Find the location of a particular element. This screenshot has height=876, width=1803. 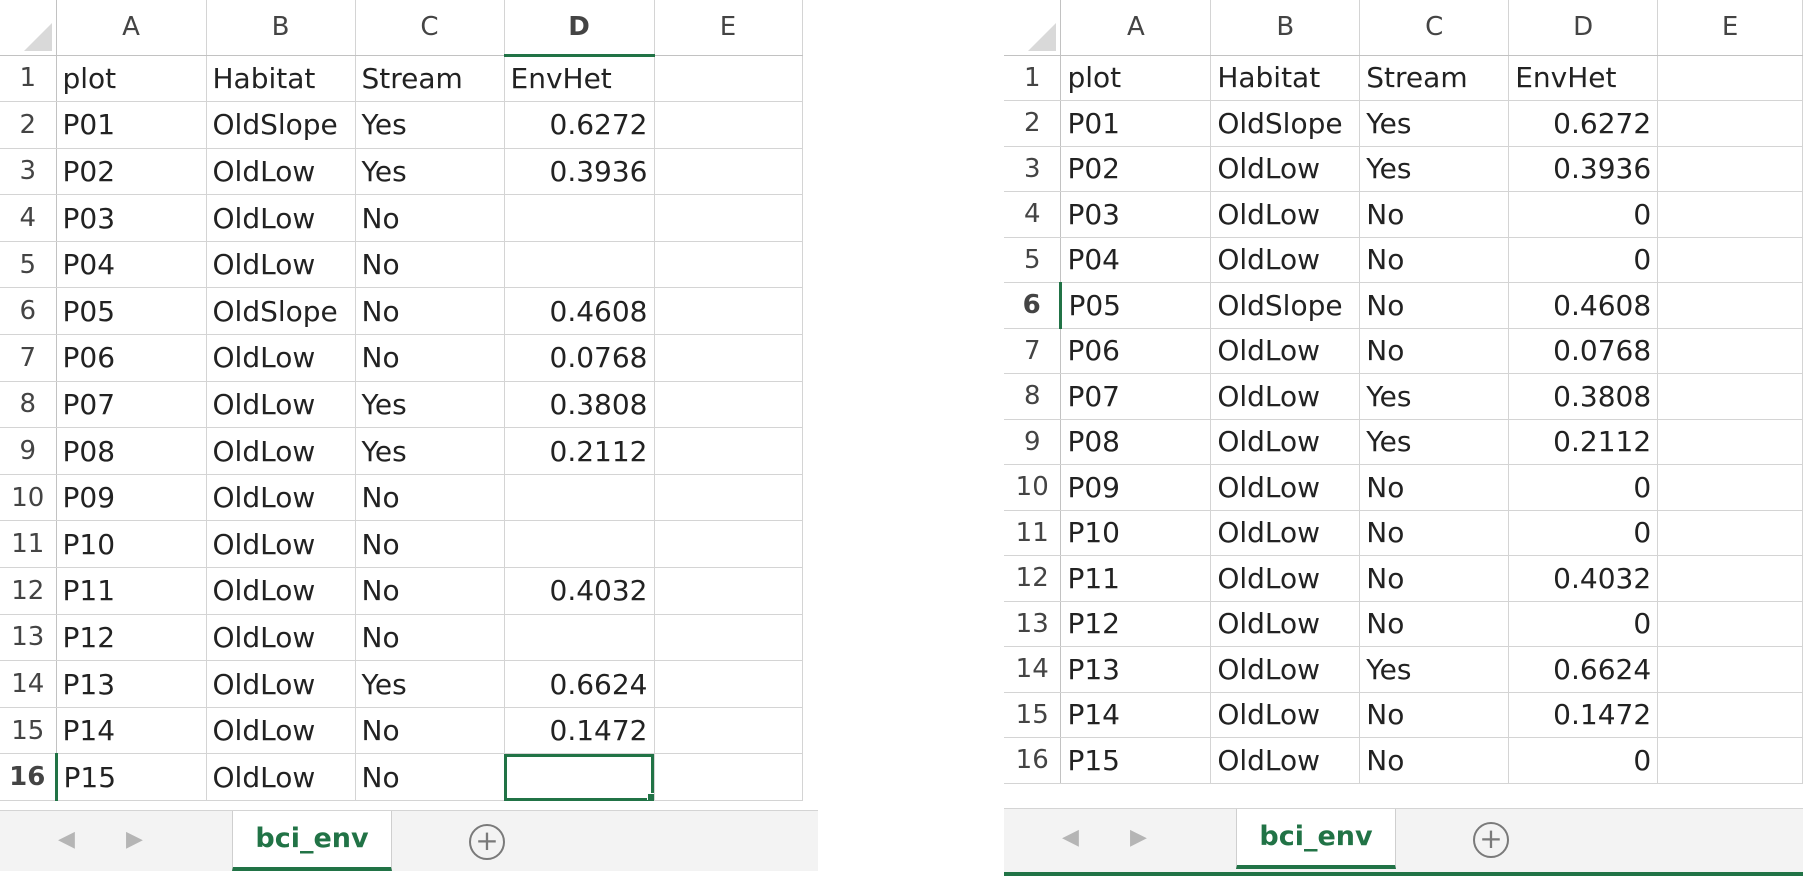

cell-b16: OldLow is located at coordinates (281, 777).